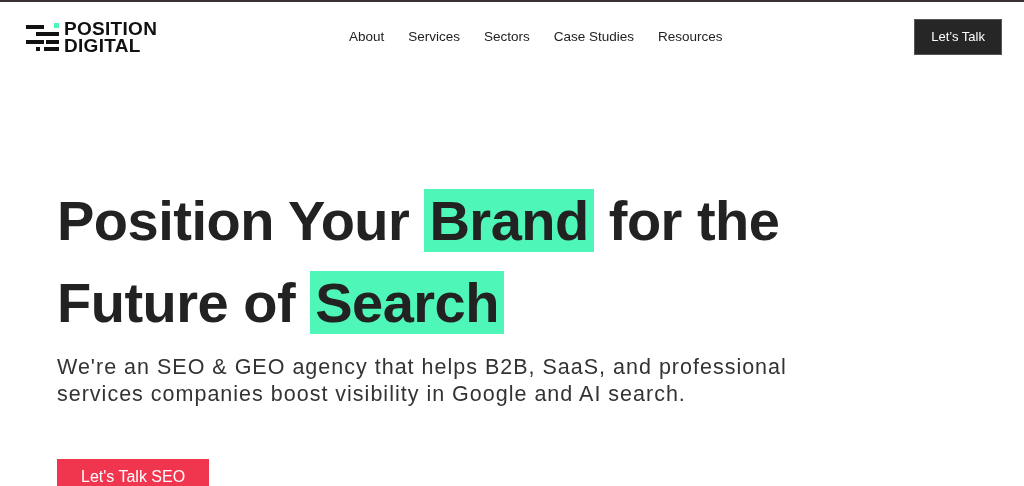 The height and width of the screenshot is (486, 1024). What do you see at coordinates (366, 37) in the screenshot?
I see `nav-link: About` at bounding box center [366, 37].